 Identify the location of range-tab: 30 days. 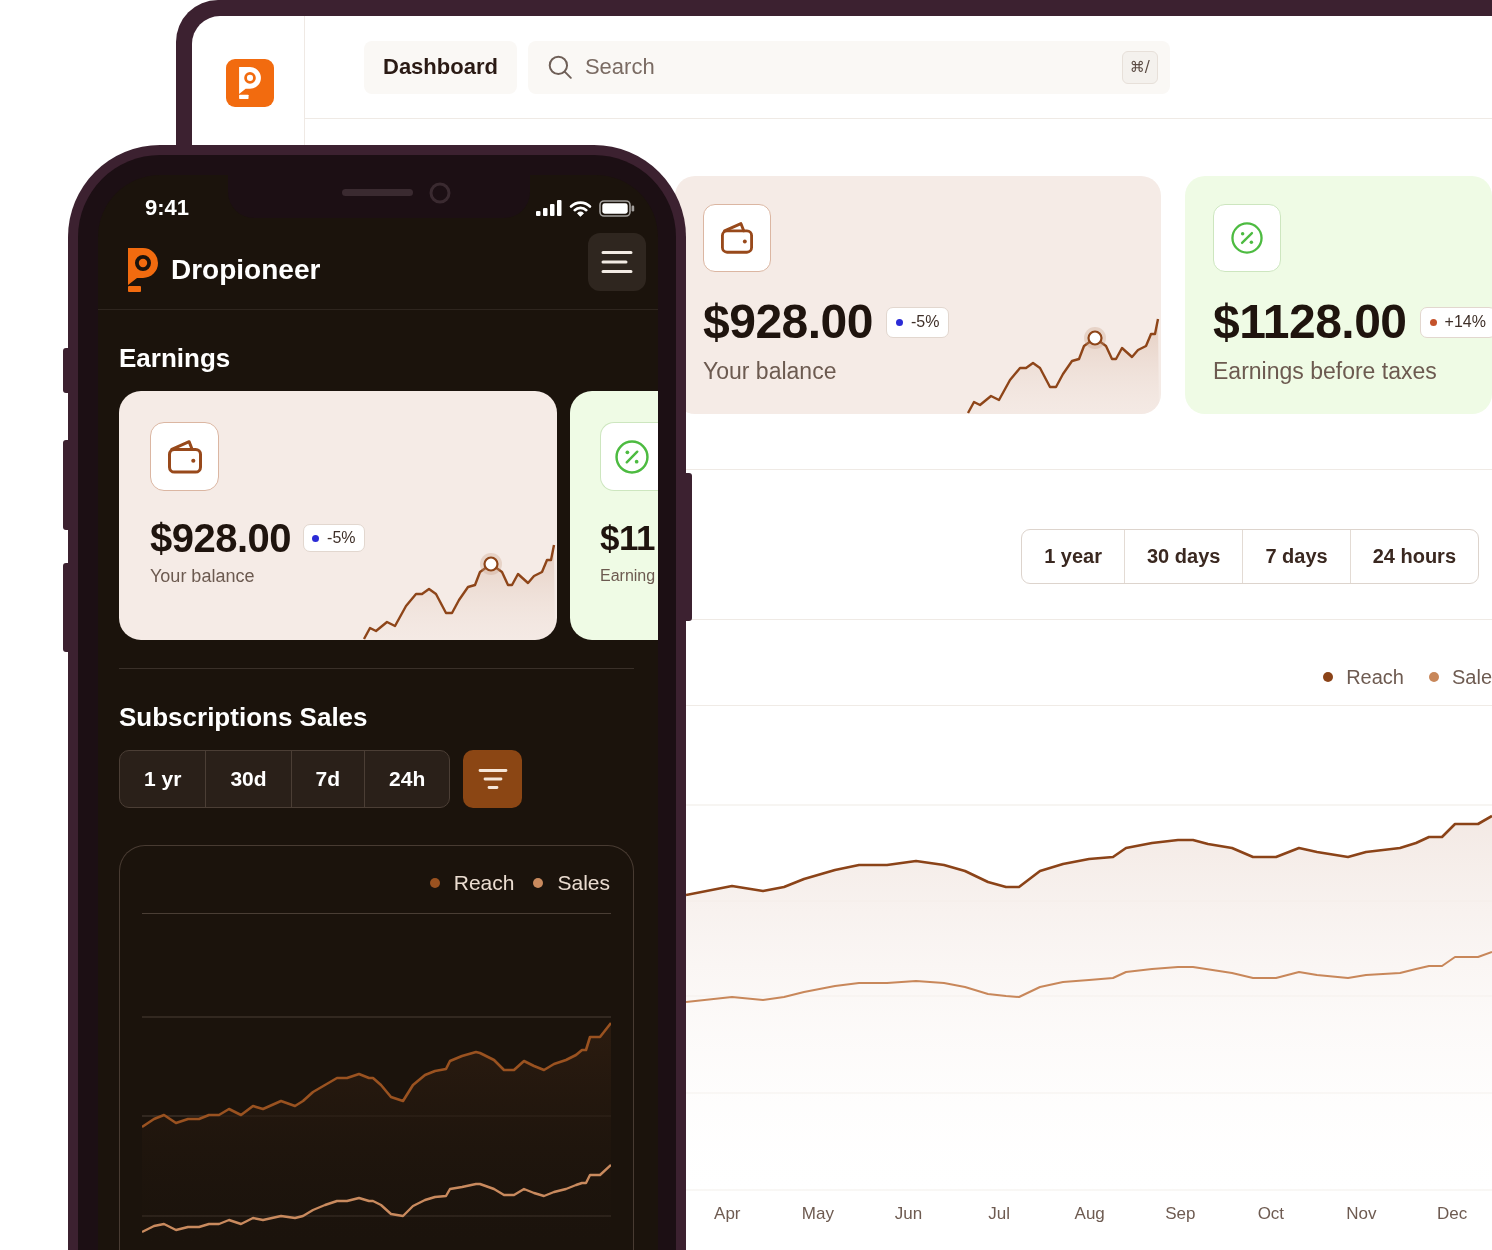
(1183, 556).